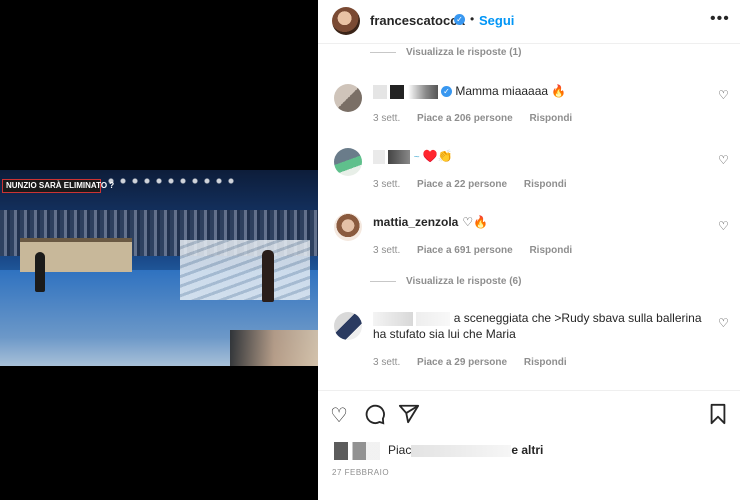 The height and width of the screenshot is (500, 740). I want to click on stage-lights, so click(170, 181).